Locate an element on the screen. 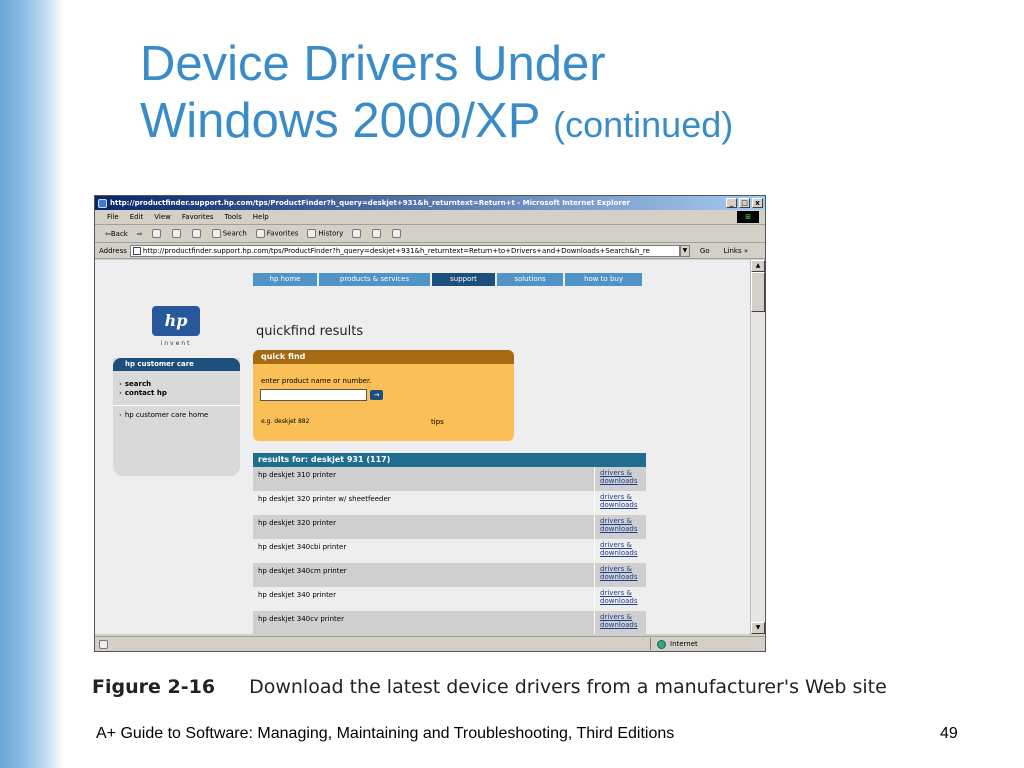  security-zone: Internet is located at coordinates (674, 644).